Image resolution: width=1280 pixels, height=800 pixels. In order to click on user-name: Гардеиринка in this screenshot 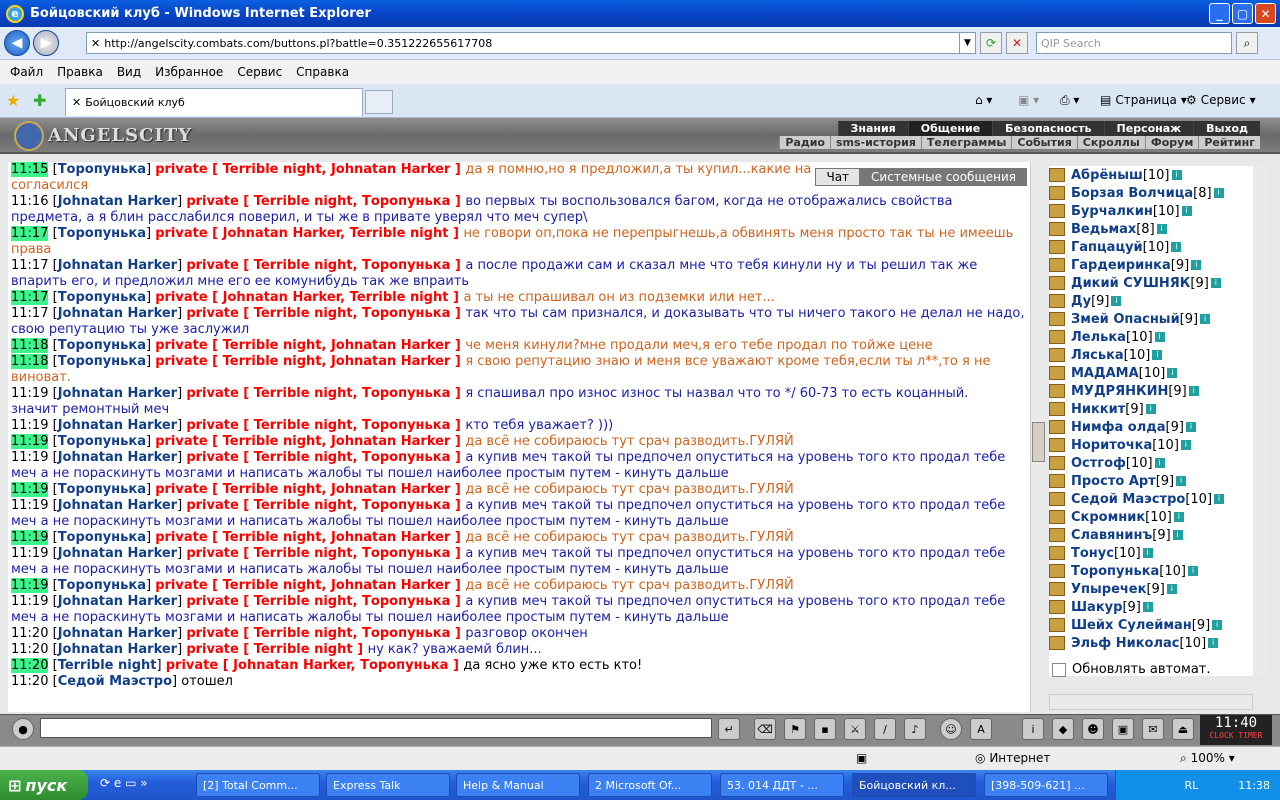, I will do `click(1121, 265)`.